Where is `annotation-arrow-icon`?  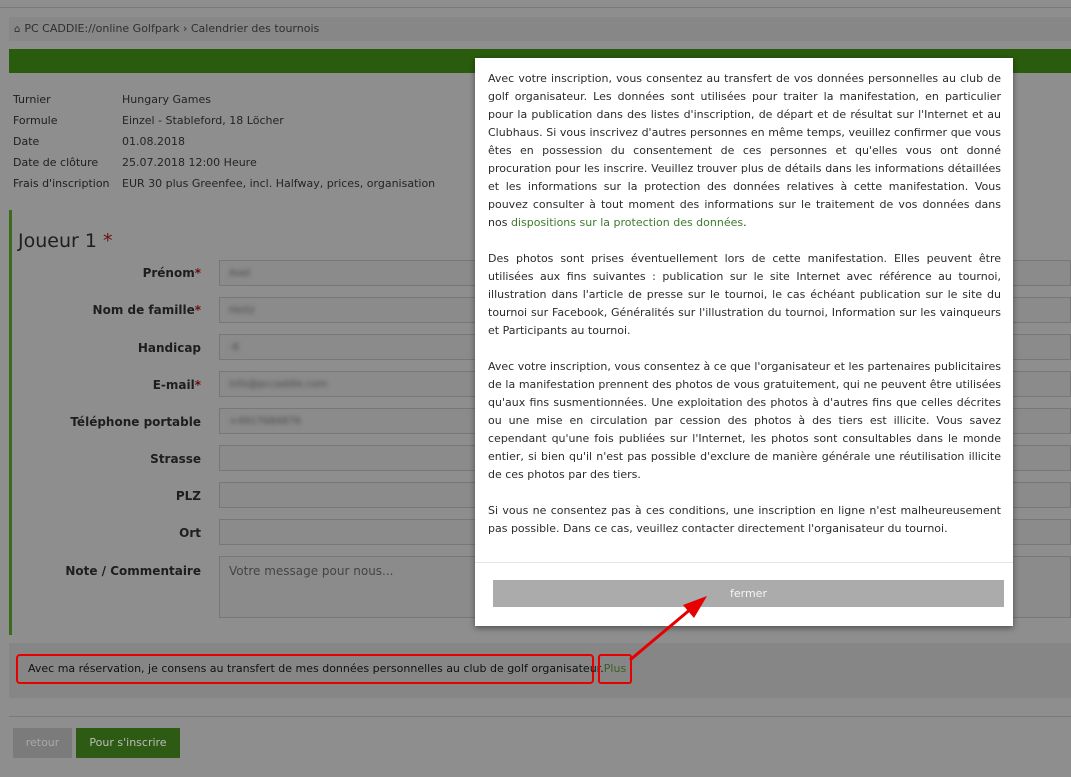 annotation-arrow-icon is located at coordinates (668, 629).